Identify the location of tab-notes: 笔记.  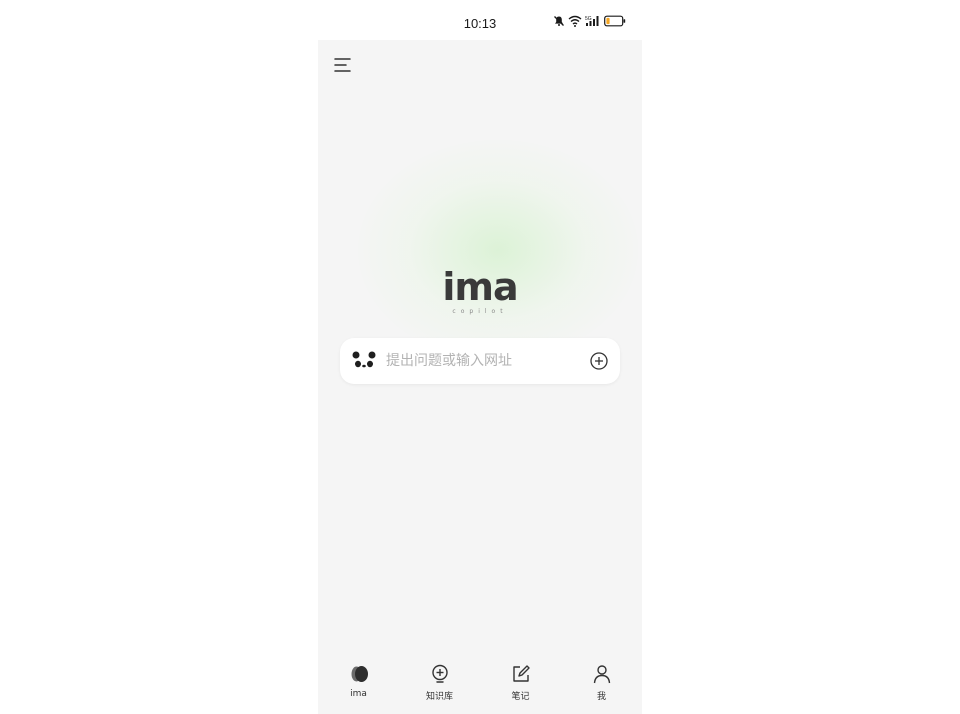
(520, 684).